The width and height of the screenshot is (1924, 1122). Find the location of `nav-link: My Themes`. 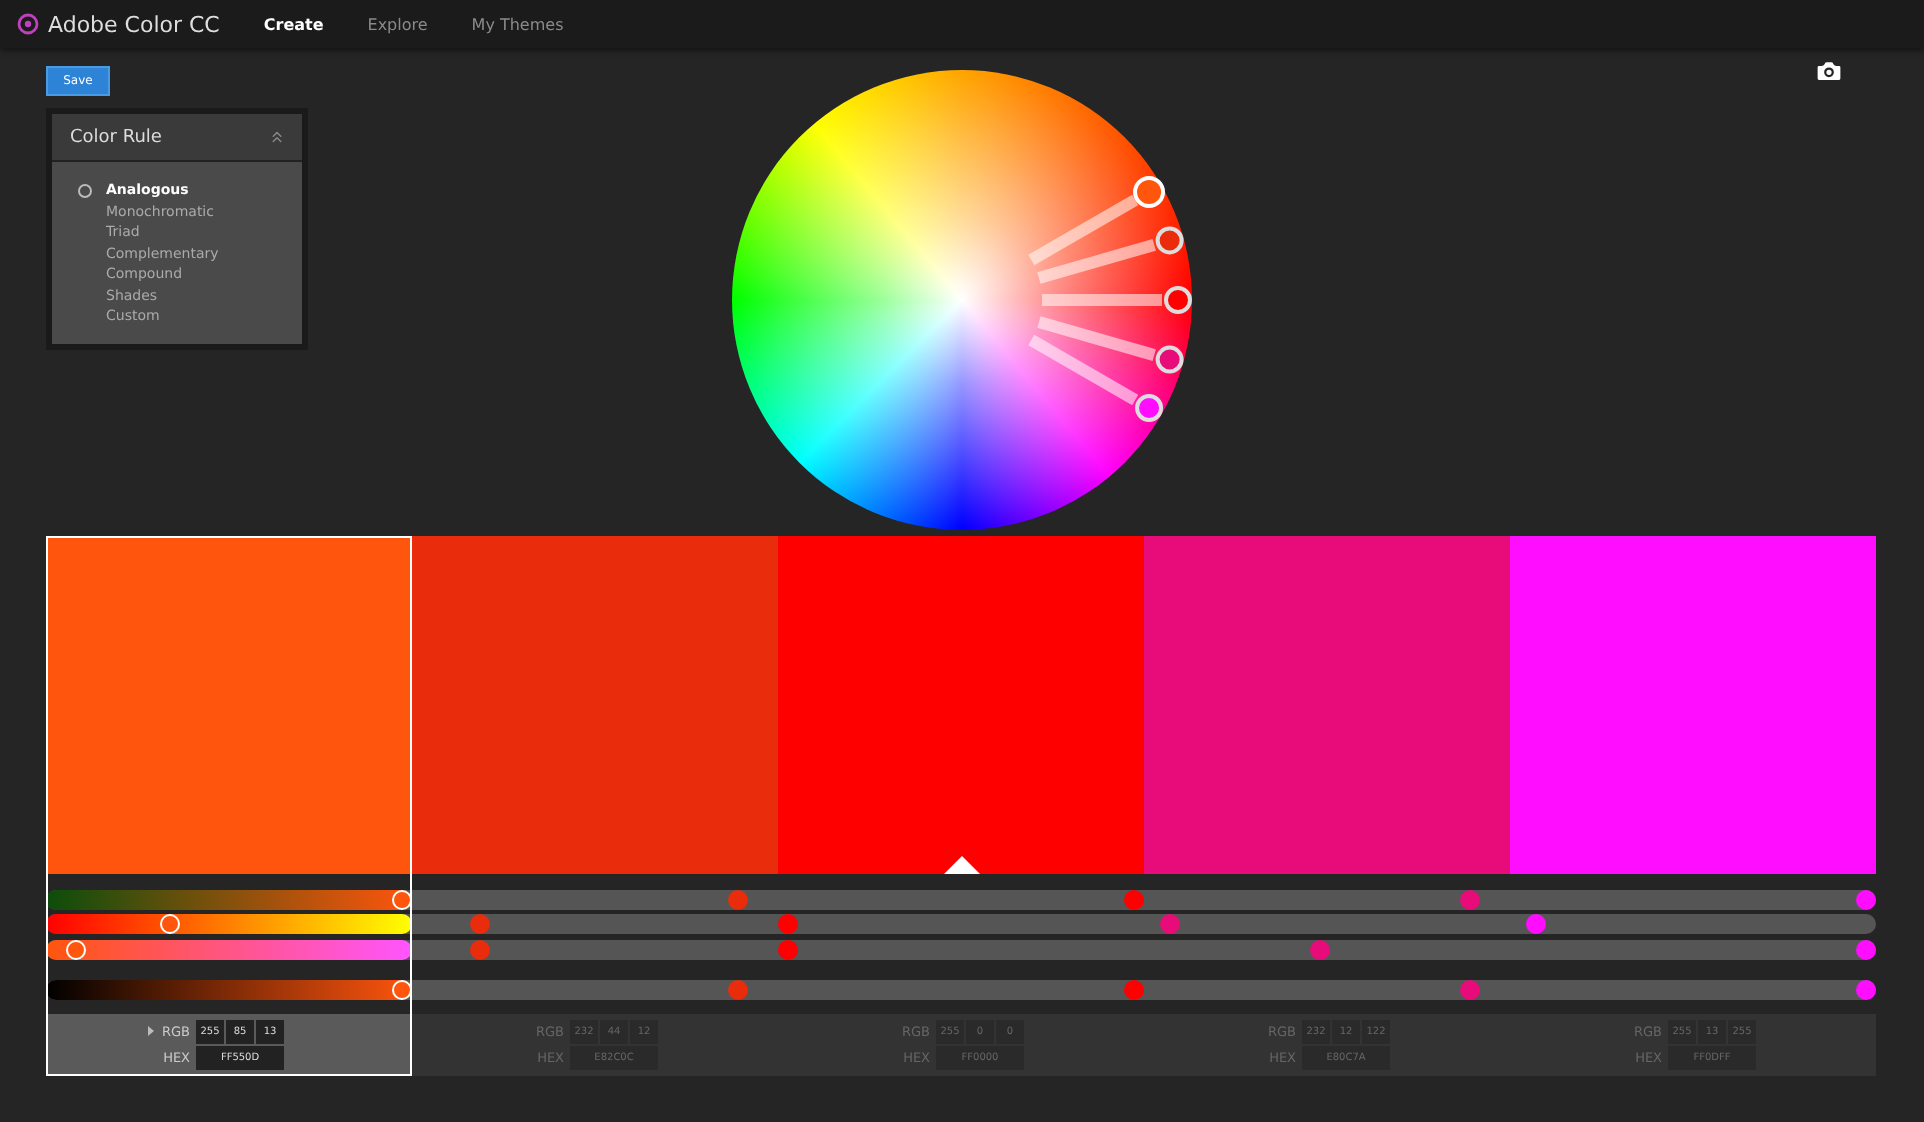

nav-link: My Themes is located at coordinates (517, 24).